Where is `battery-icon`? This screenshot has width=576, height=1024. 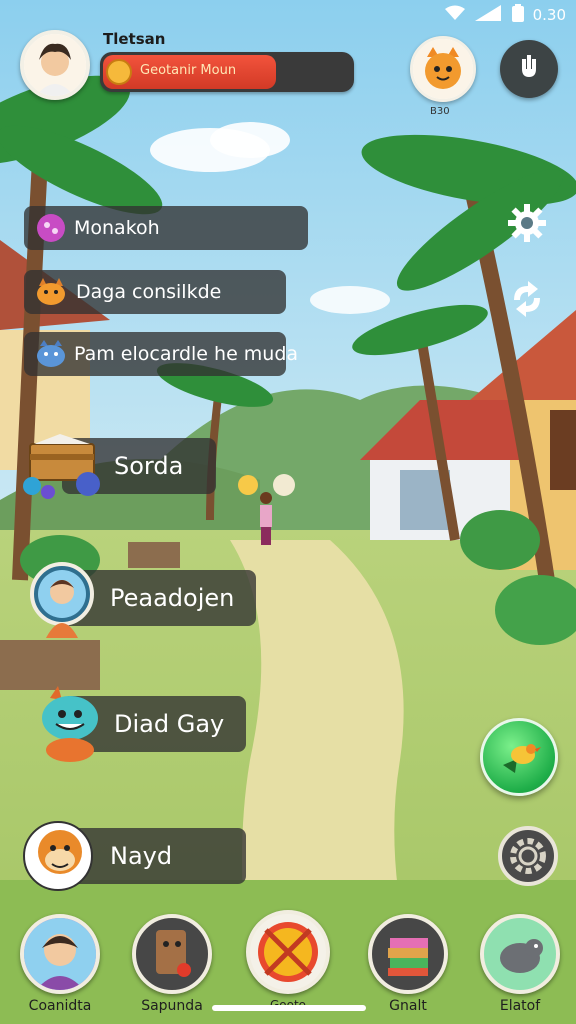
battery-icon is located at coordinates (518, 15).